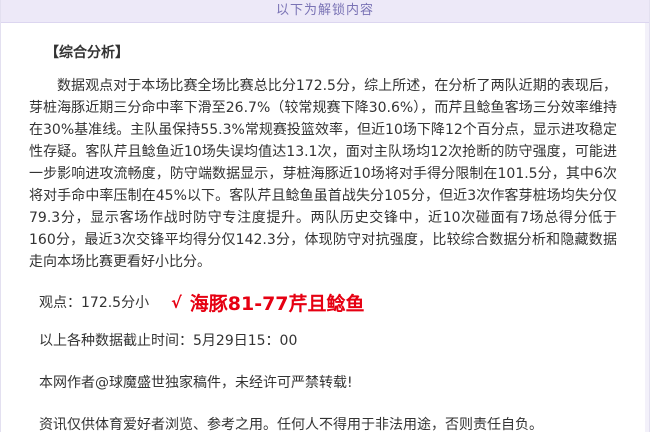  Describe the element at coordinates (291, 424) in the screenshot. I see `disclaimer-notice: 资讯仅供体育爱好者浏览、参考之用。任何人不得用于非法用途，否则责任自负。` at that location.